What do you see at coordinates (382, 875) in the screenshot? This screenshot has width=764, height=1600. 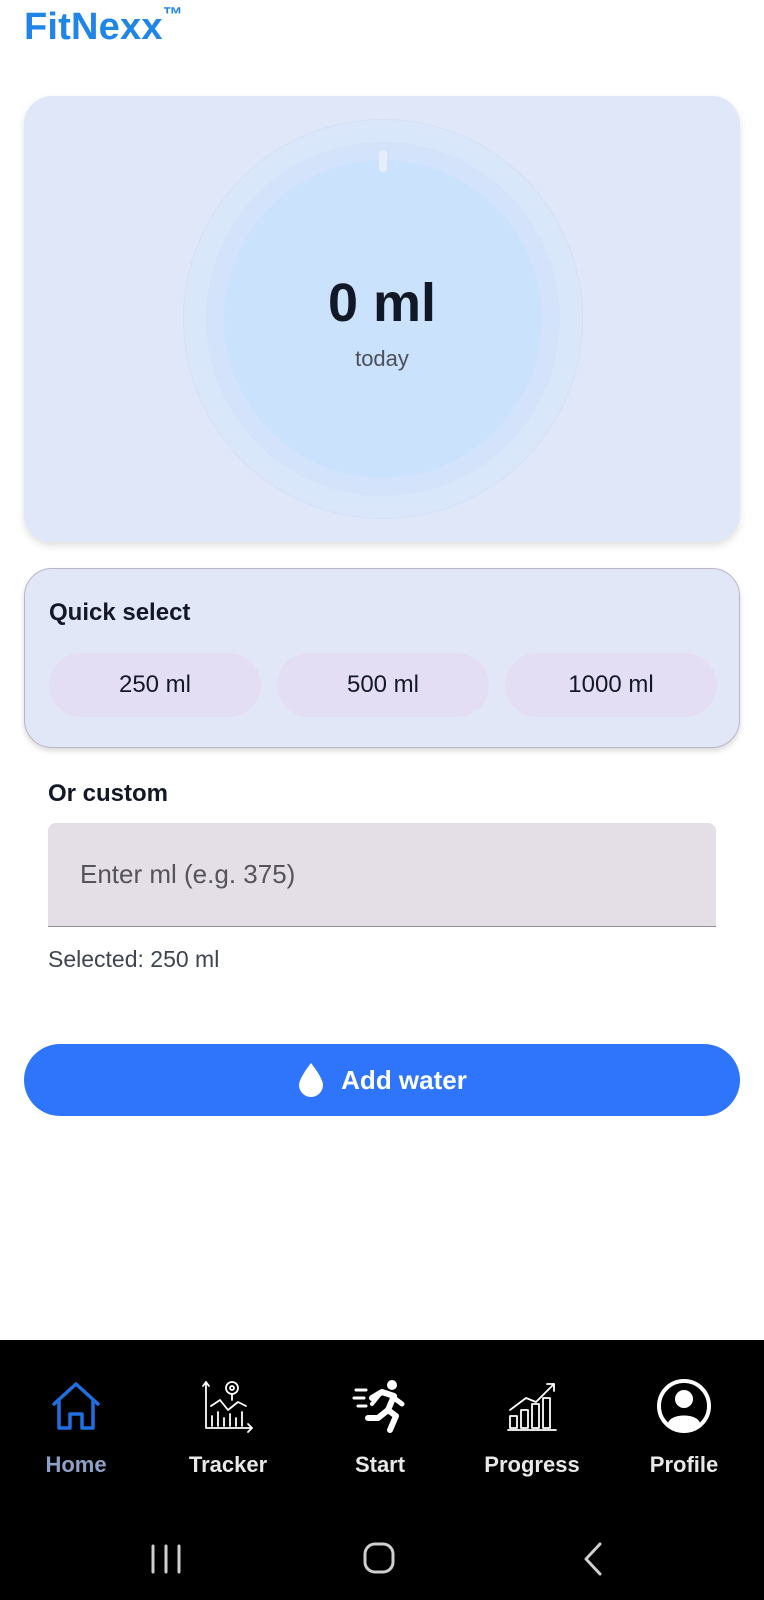 I see `custom-amount-input` at bounding box center [382, 875].